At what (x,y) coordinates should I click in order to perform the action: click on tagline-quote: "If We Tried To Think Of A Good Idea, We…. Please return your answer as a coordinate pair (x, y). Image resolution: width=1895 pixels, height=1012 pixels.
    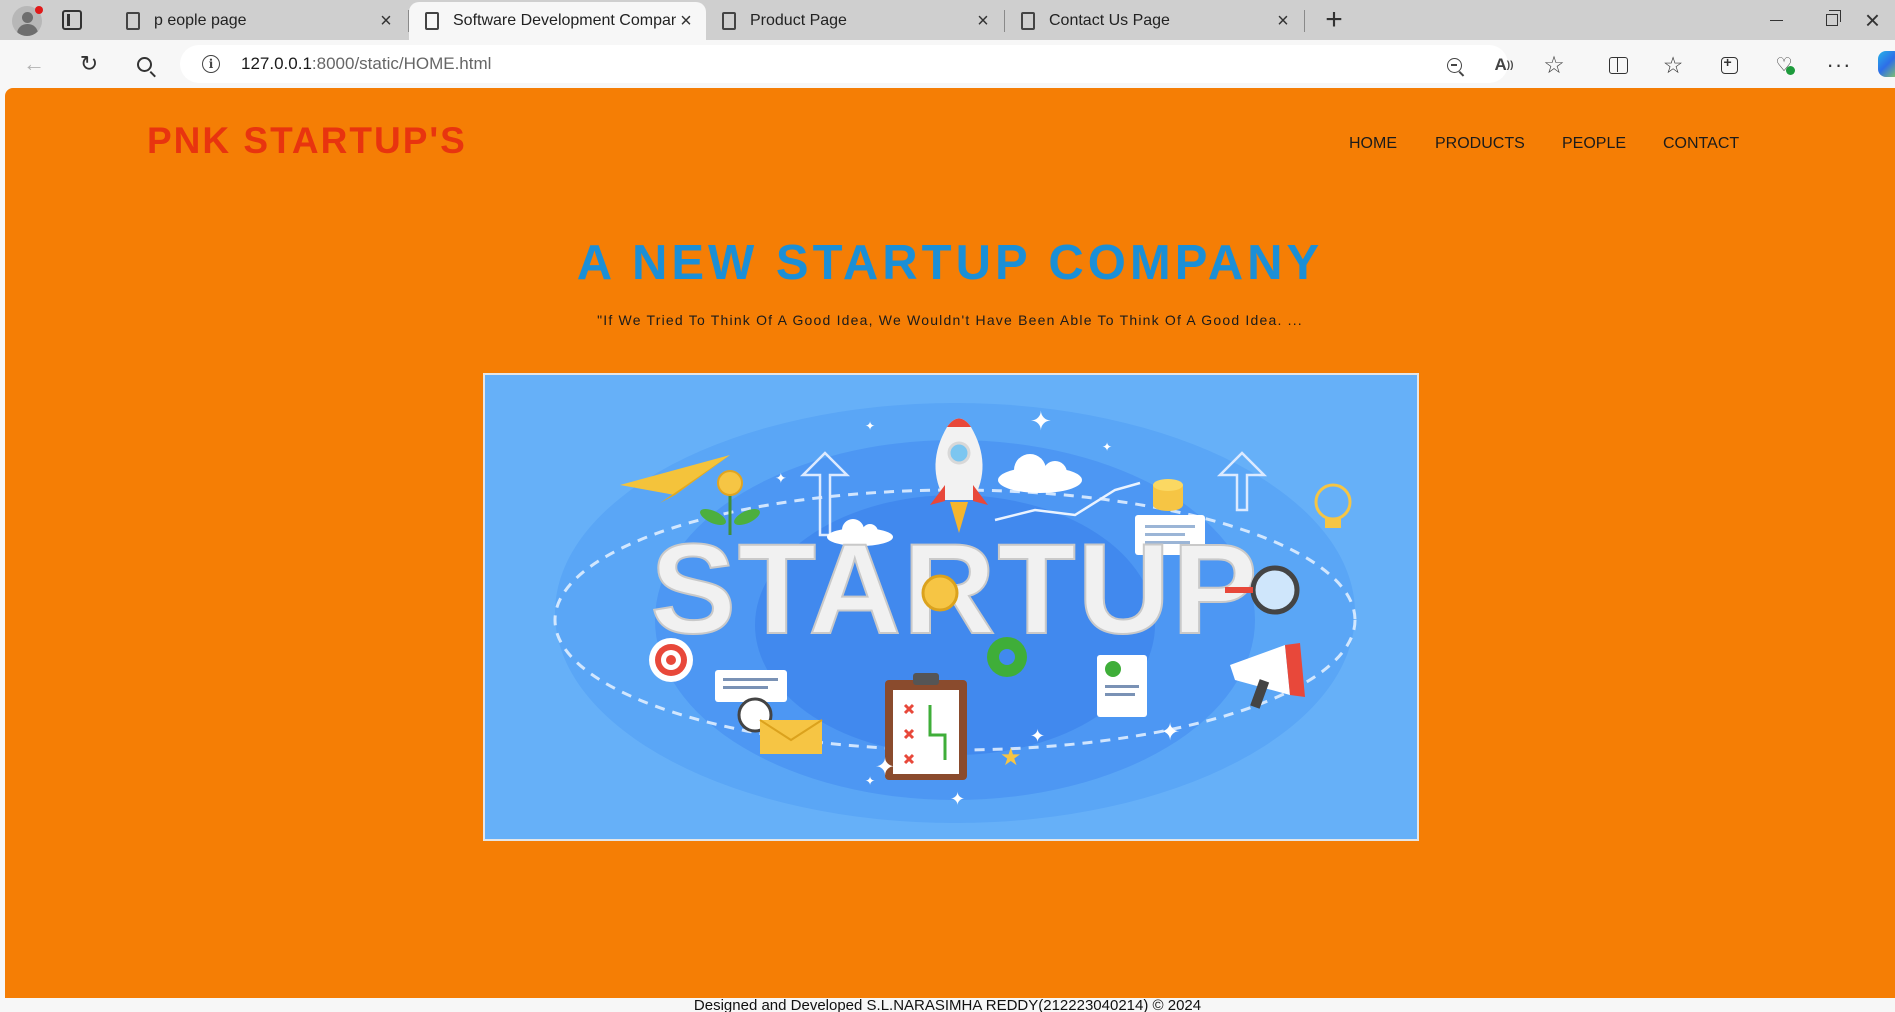
    Looking at the image, I should click on (950, 320).